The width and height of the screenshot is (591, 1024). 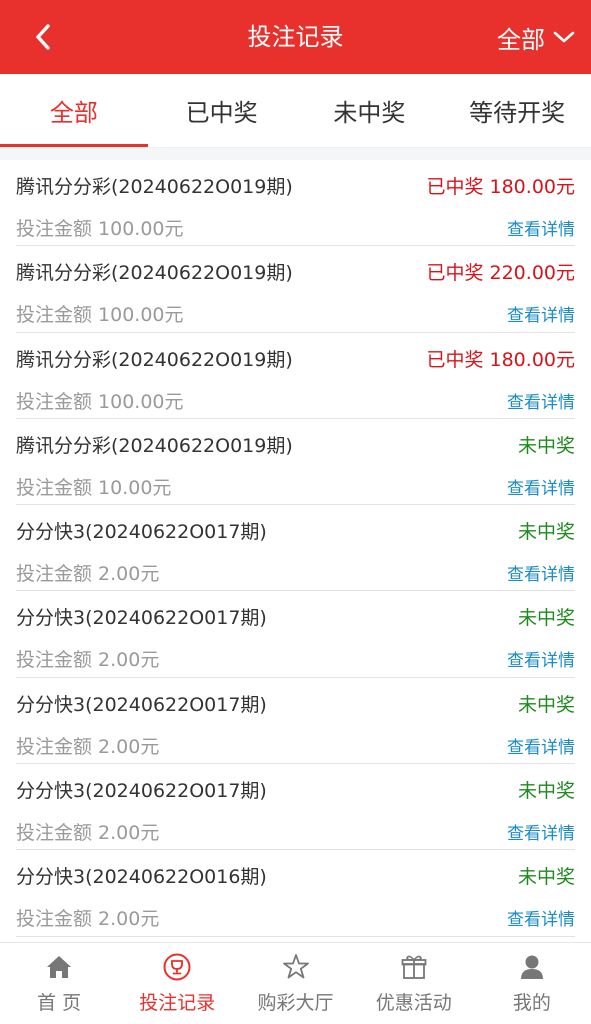 I want to click on tab-lost: 未中奖, so click(x=370, y=110).